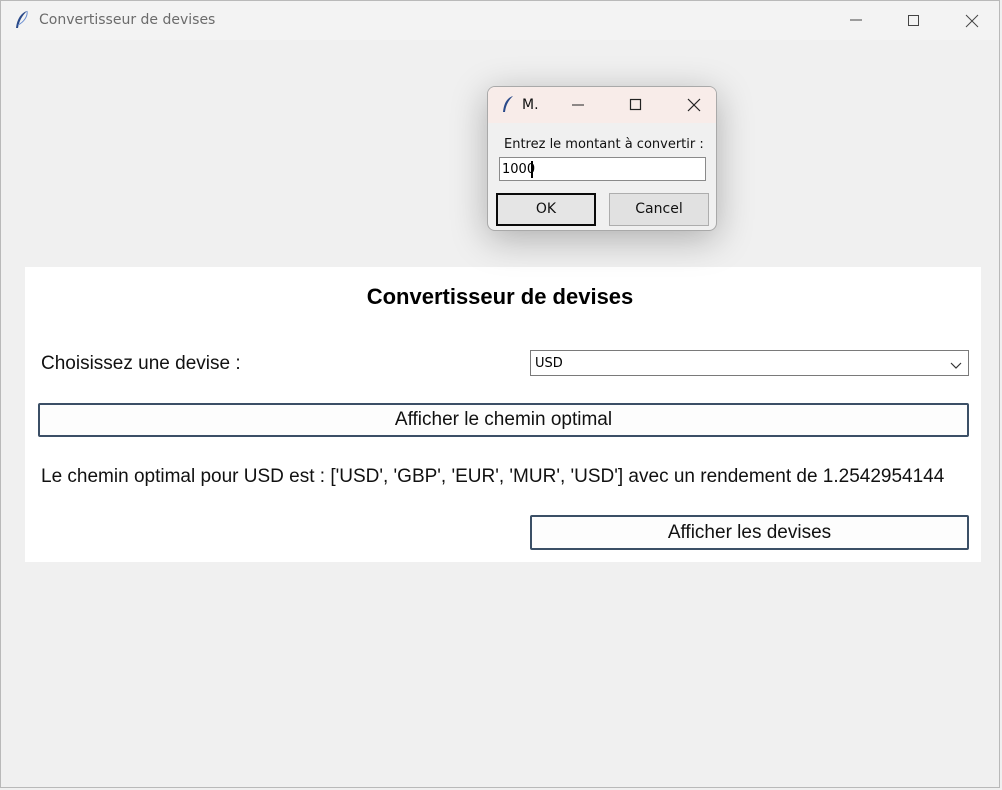 This screenshot has width=1002, height=790. I want to click on maximize-button, so click(914, 20).